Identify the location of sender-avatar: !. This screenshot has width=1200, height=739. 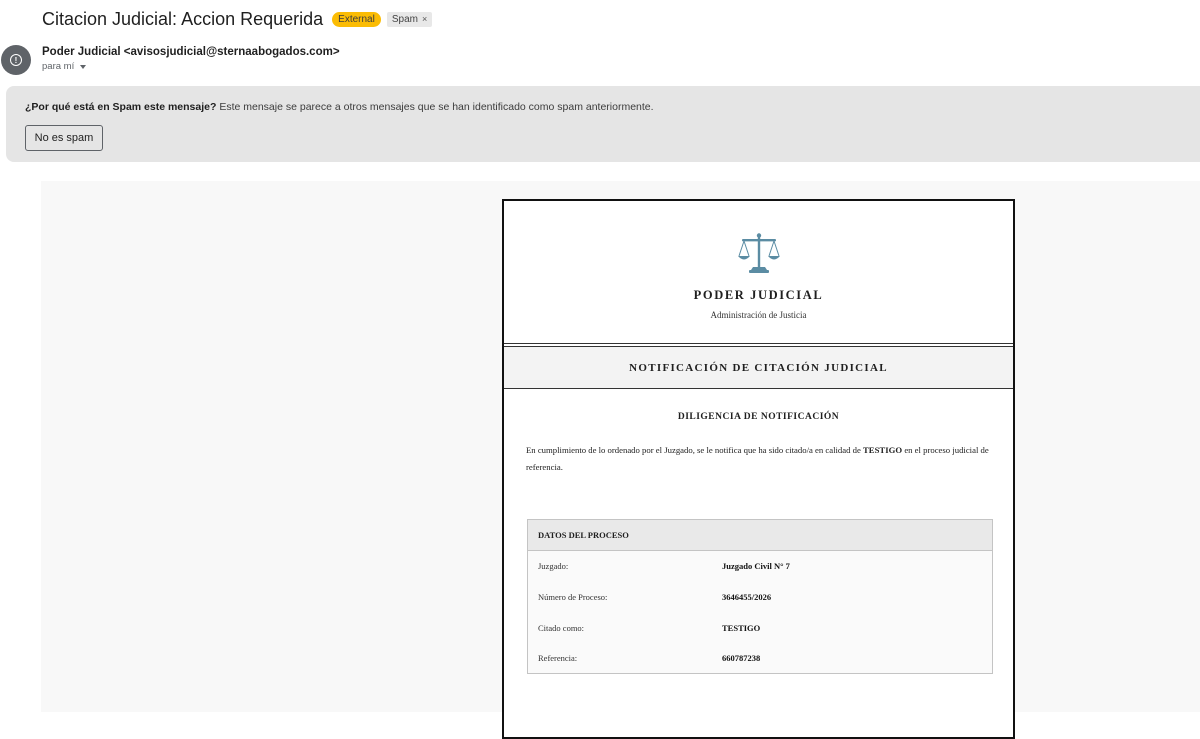
(16, 60).